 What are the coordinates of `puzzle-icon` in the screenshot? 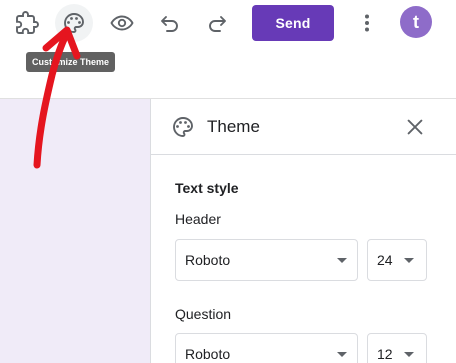 It's located at (27, 22).